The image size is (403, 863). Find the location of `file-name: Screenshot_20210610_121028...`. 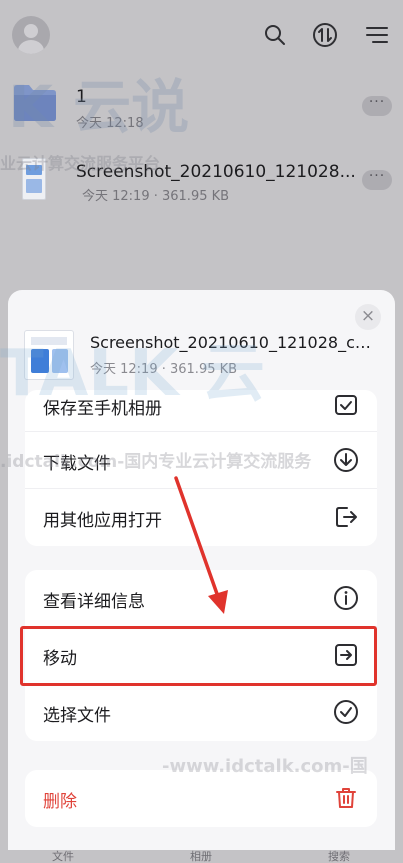

file-name: Screenshot_20210610_121028... is located at coordinates (216, 172).